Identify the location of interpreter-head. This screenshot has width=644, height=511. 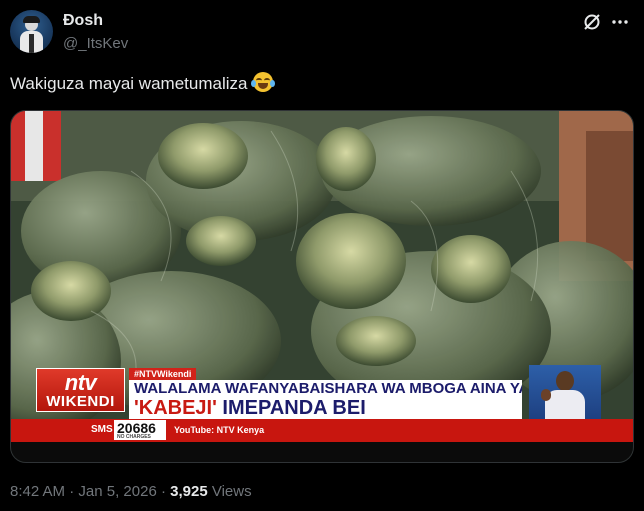
(565, 381).